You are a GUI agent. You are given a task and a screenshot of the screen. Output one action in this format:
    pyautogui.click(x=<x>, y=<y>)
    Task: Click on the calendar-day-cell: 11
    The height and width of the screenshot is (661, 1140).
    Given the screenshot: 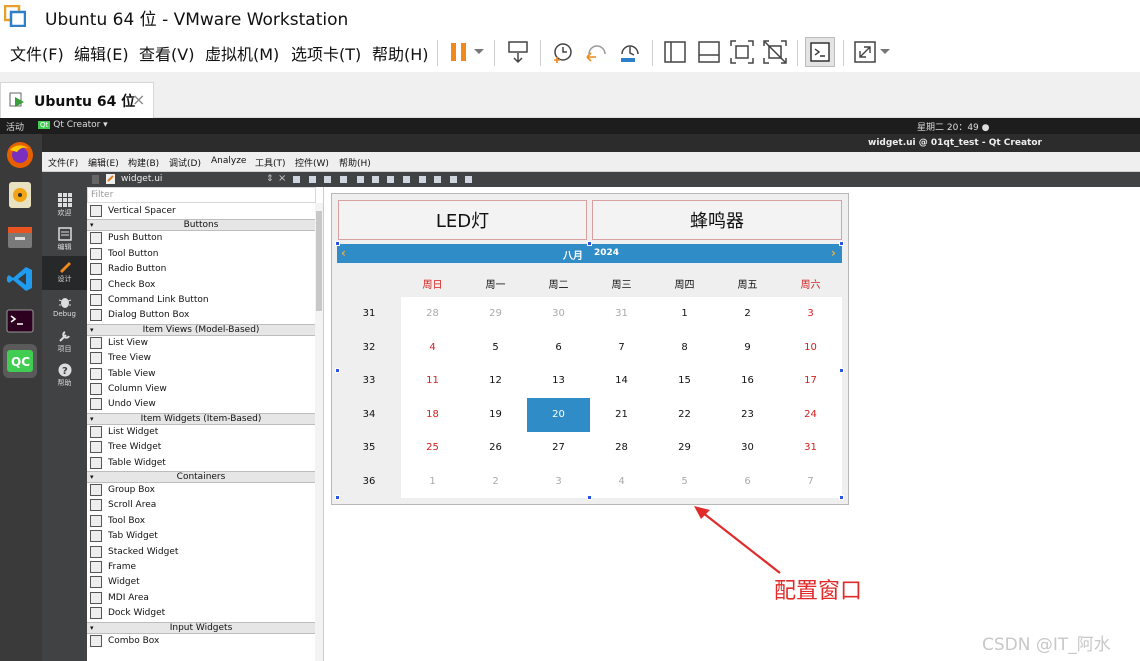 What is the action you would take?
    pyautogui.click(x=432, y=381)
    